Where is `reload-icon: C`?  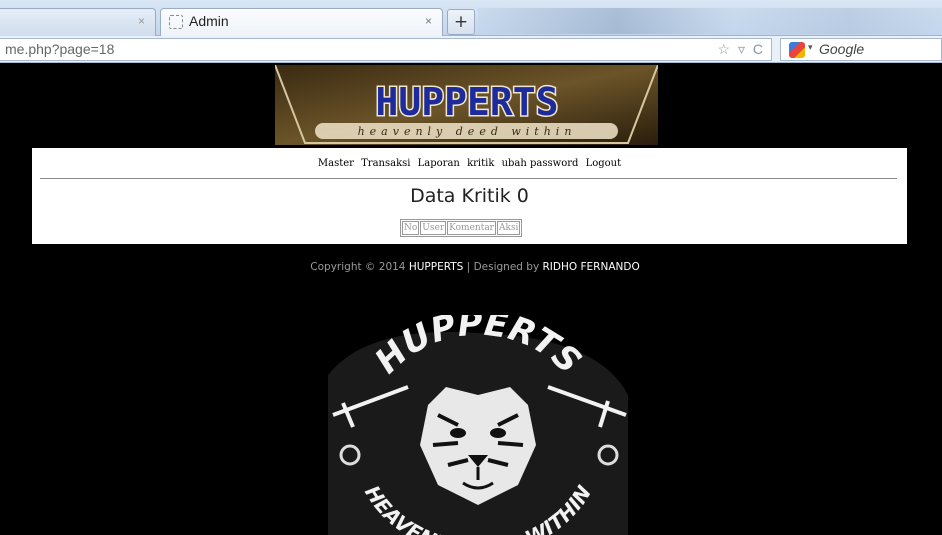
reload-icon: C is located at coordinates (758, 49).